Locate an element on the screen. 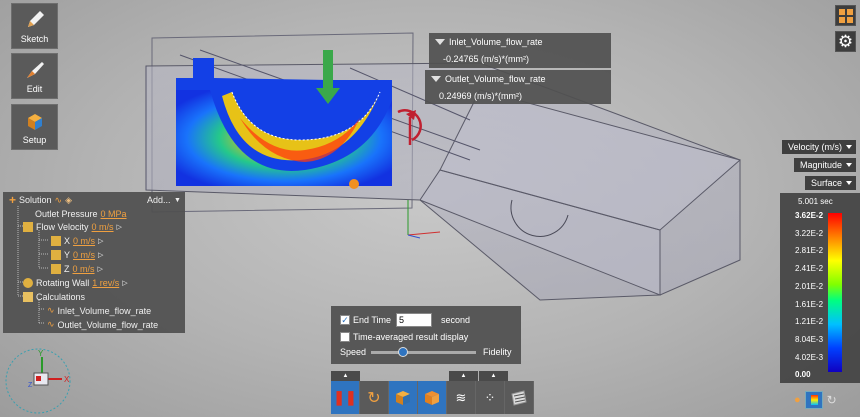 Image resolution: width=860 pixels, height=417 pixels. reset-icon: ↻ is located at coordinates (374, 398).